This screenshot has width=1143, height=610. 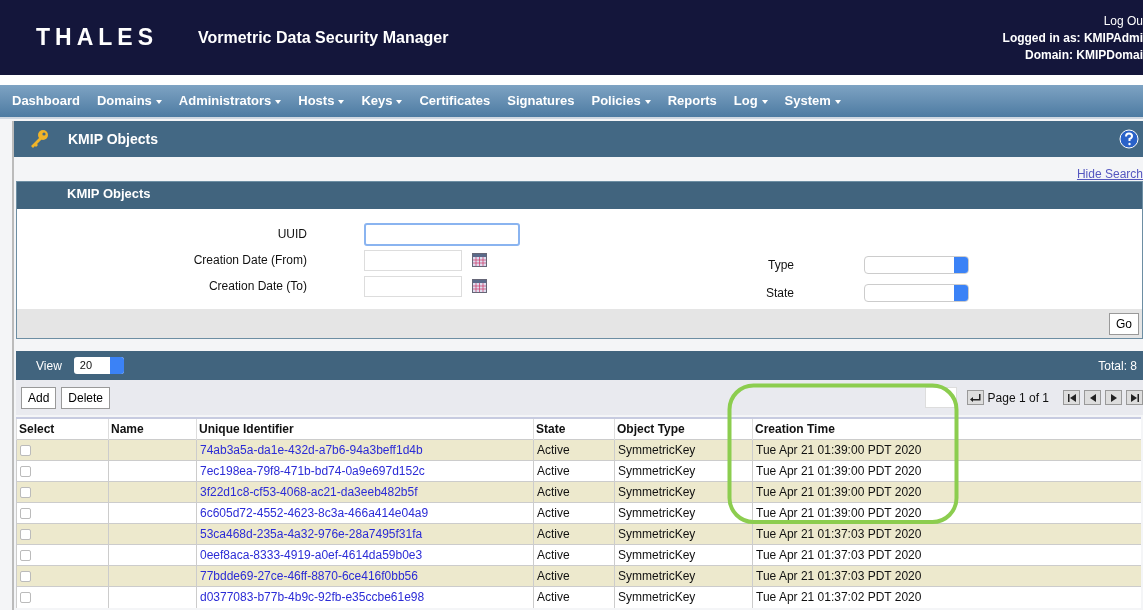 What do you see at coordinates (292, 234) in the screenshot?
I see `field-label: UUID` at bounding box center [292, 234].